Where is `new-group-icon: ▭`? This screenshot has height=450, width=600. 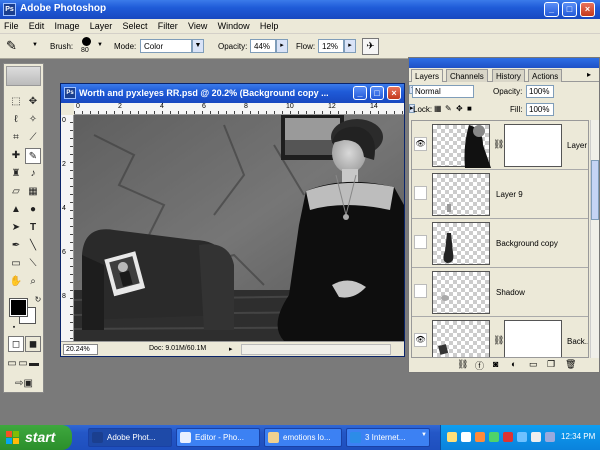
new-group-icon: ▭ is located at coordinates (533, 364).